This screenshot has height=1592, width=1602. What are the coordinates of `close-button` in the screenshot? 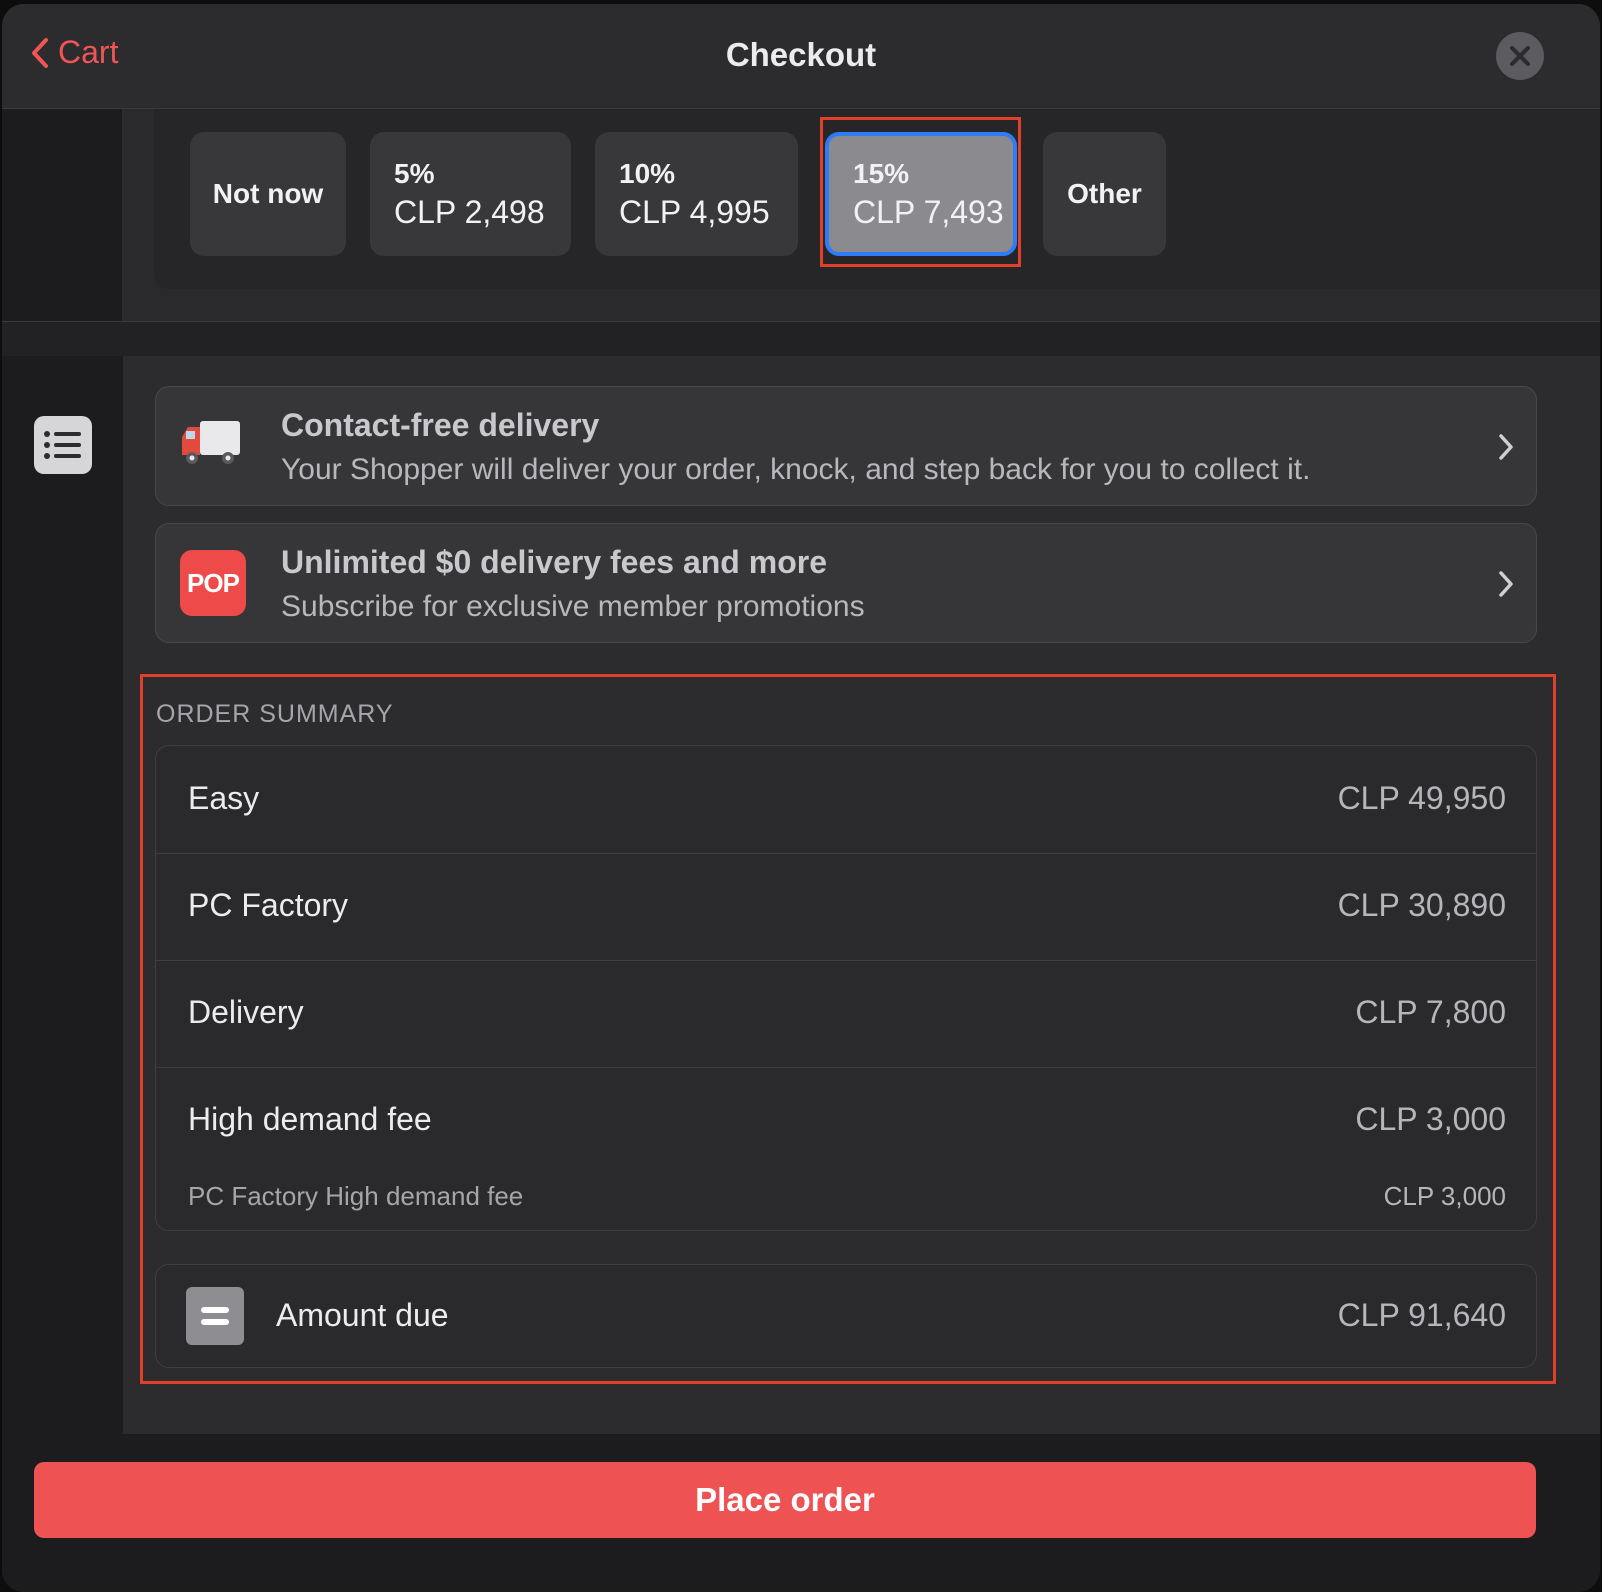 It's located at (1520, 56).